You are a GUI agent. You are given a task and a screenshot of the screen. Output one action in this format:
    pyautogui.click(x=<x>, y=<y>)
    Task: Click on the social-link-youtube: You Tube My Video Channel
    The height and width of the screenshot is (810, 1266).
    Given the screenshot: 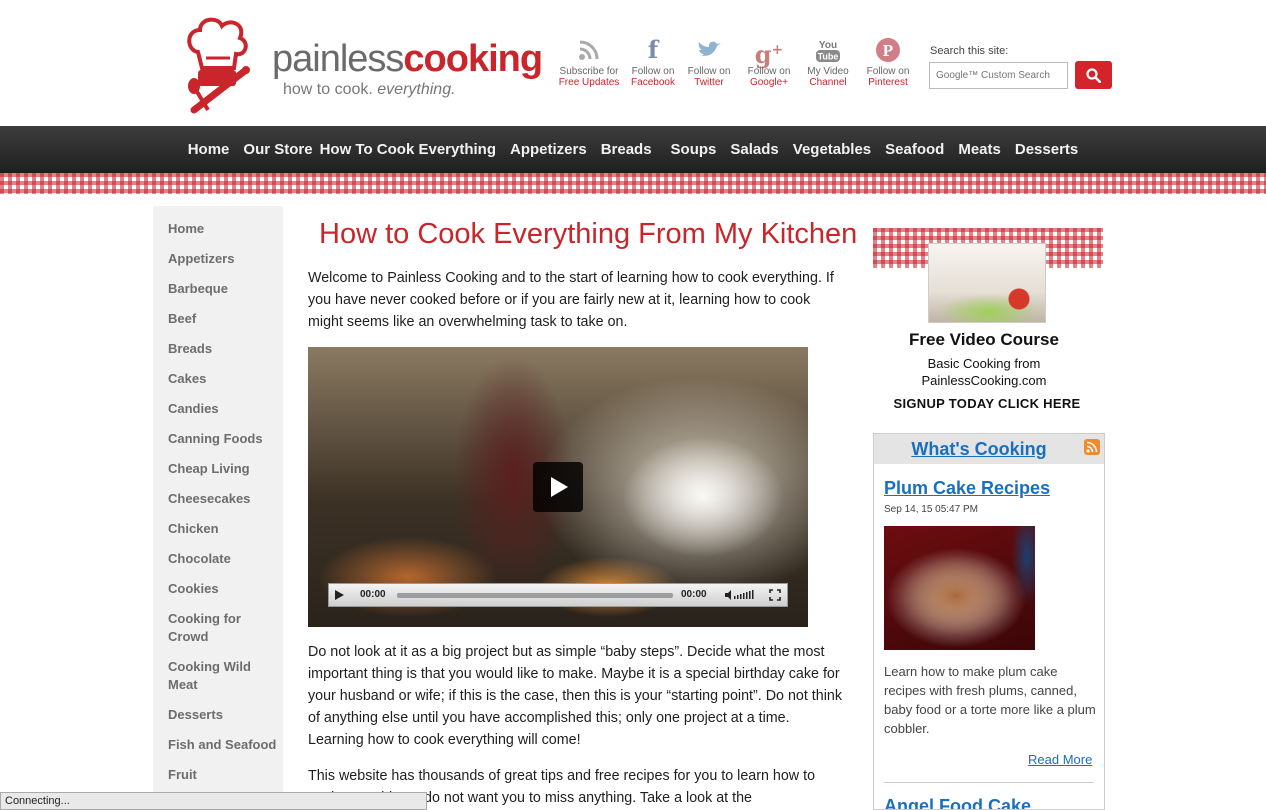 What is the action you would take?
    pyautogui.click(x=828, y=61)
    